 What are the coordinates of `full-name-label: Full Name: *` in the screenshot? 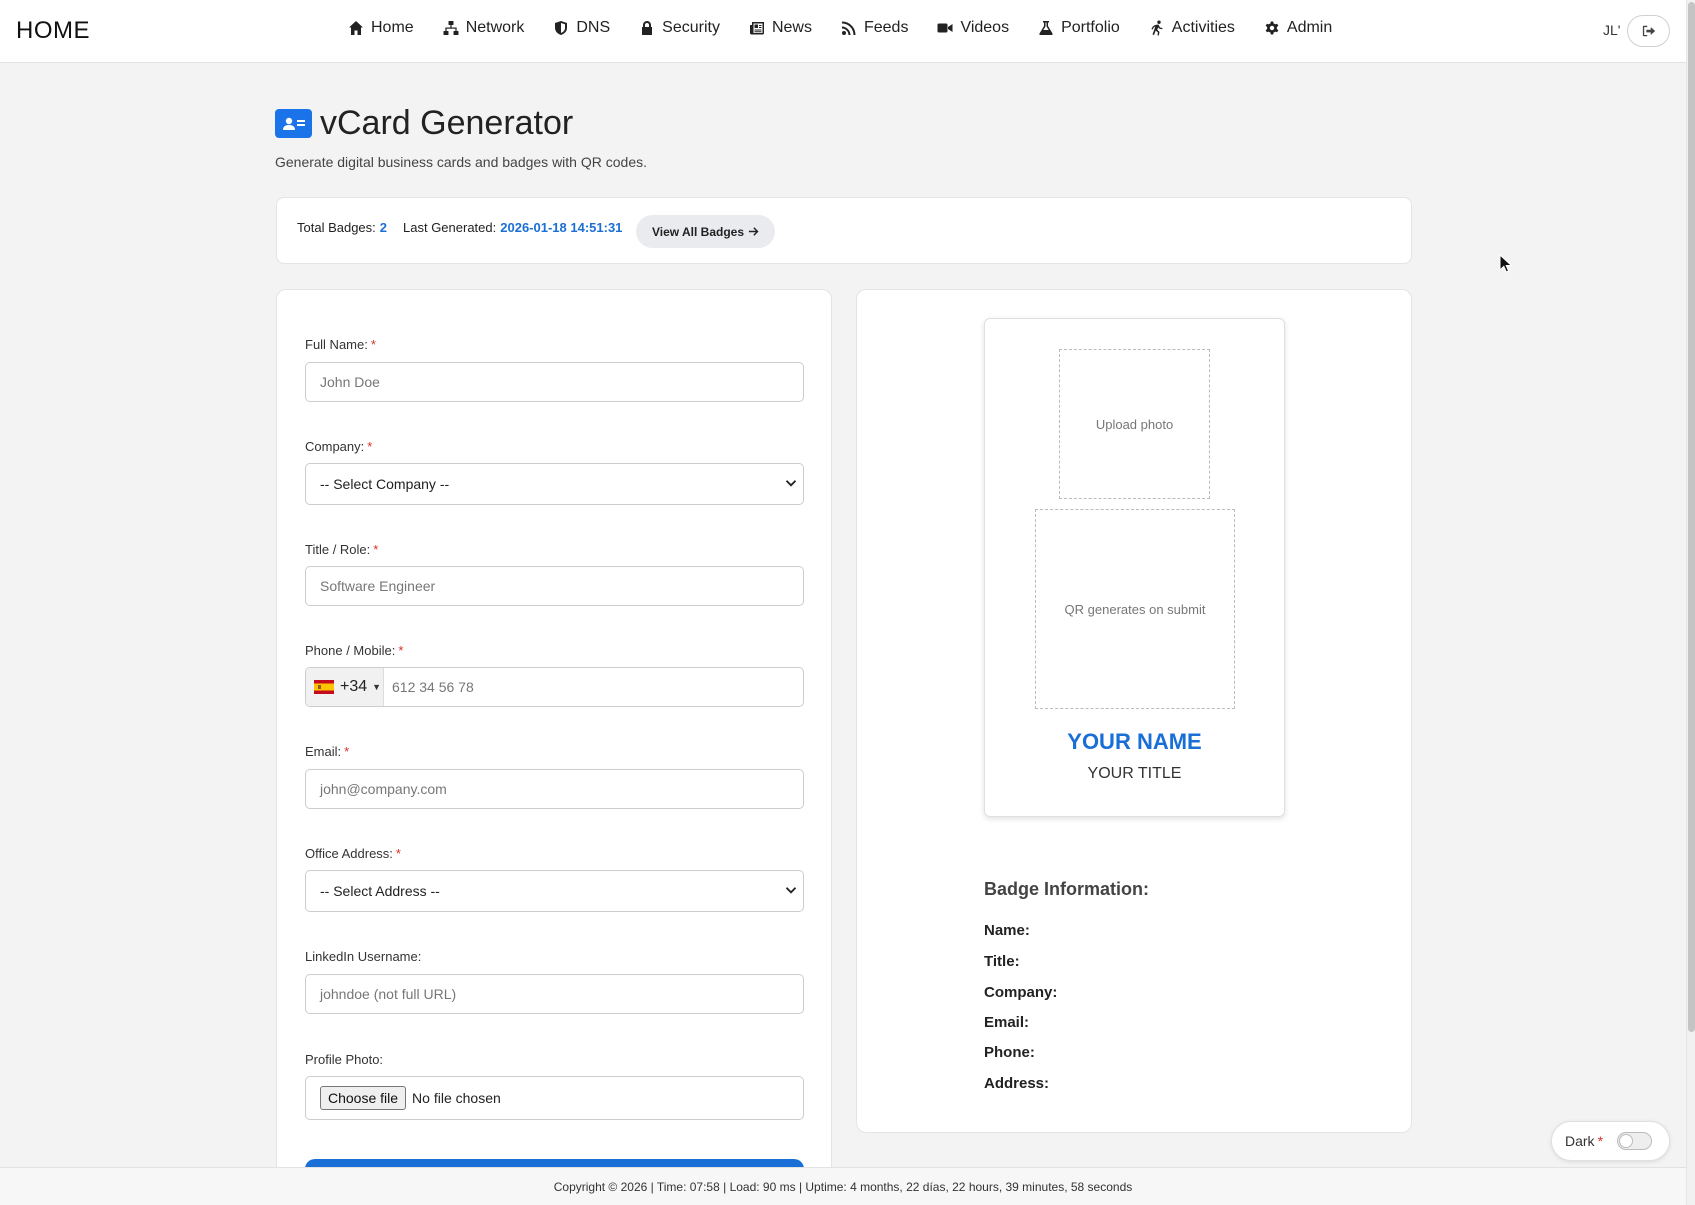 It's located at (340, 344).